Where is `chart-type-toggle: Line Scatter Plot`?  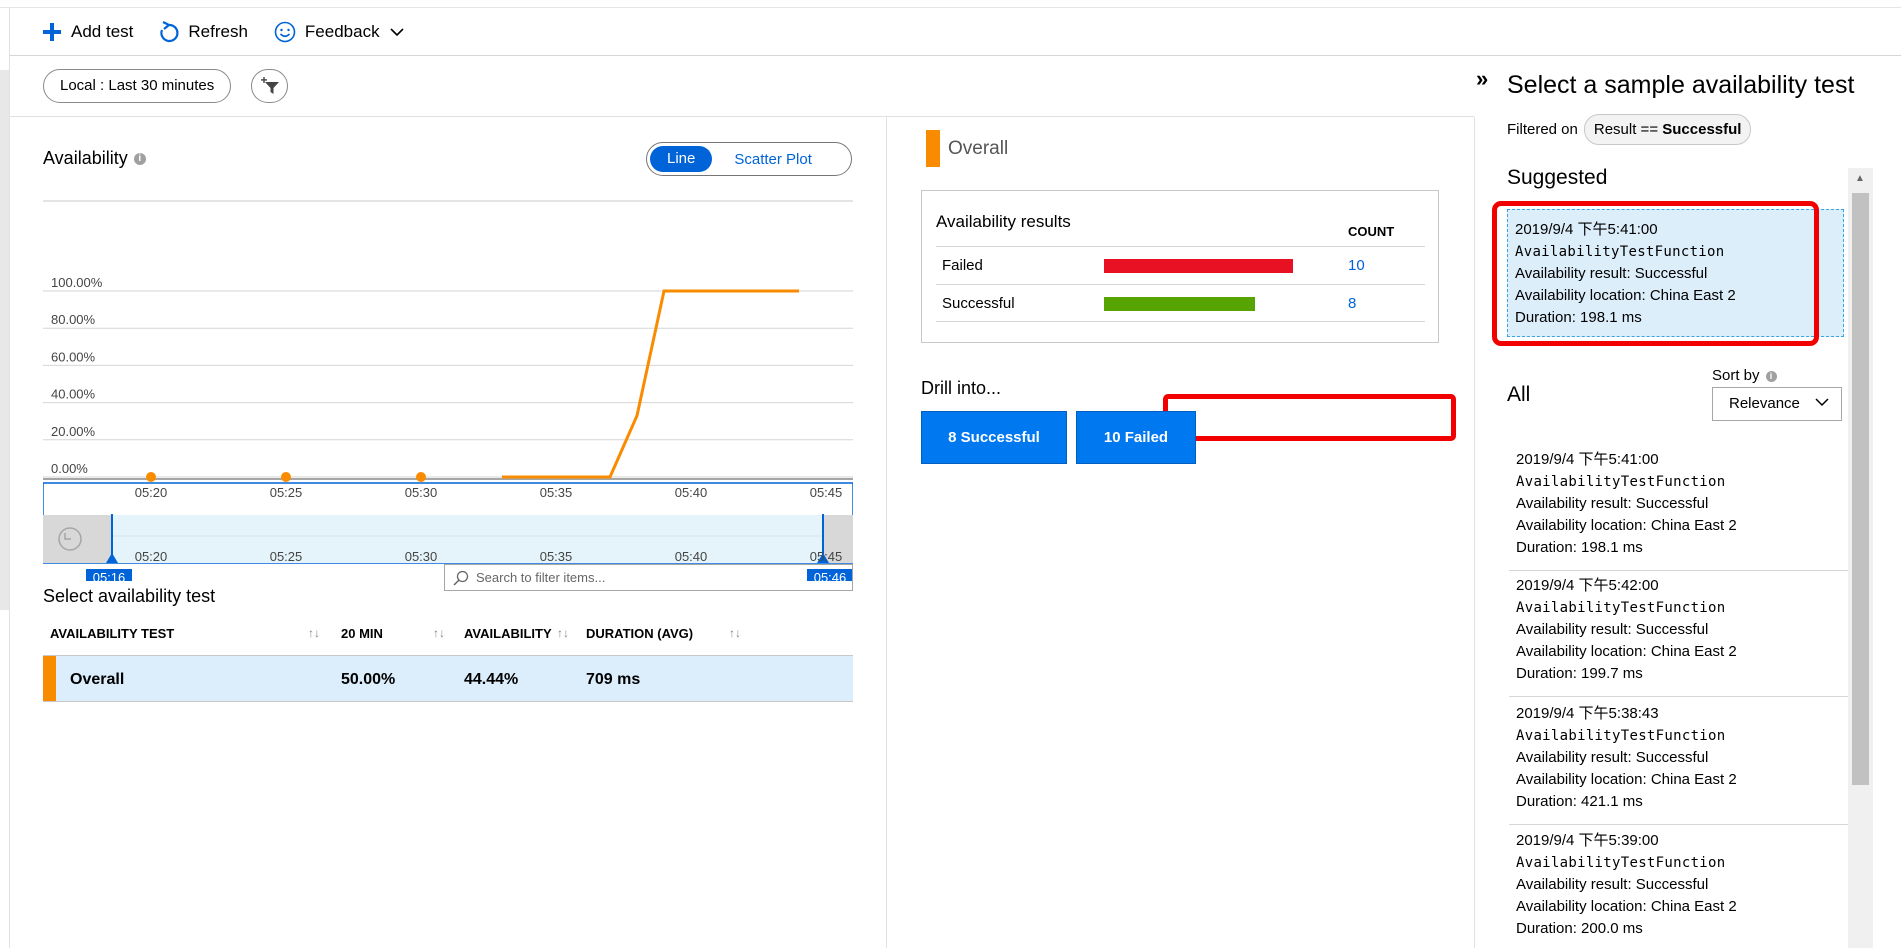 chart-type-toggle: Line Scatter Plot is located at coordinates (749, 159).